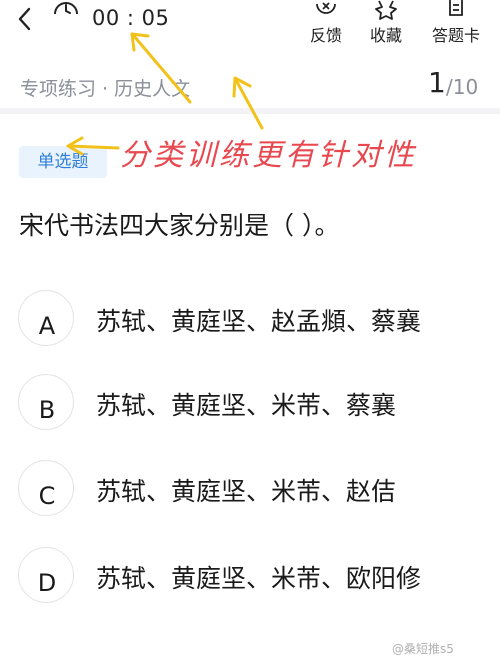 The width and height of the screenshot is (500, 664). I want to click on practice-subheader: 专项练习 · 历史人文 1 /10, so click(250, 87).